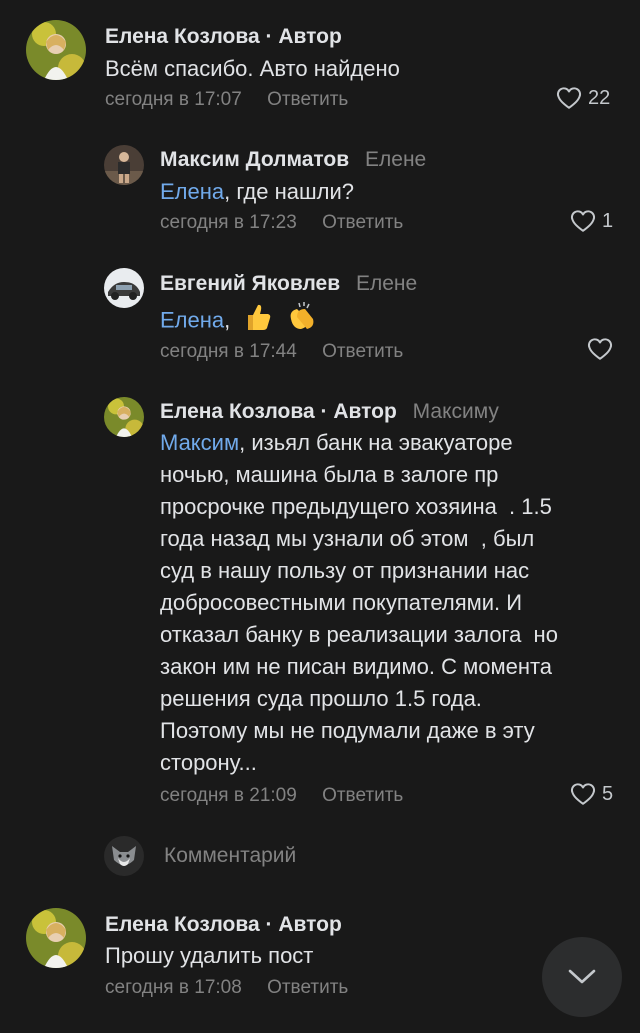 This screenshot has height=1033, width=640. What do you see at coordinates (227, 320) in the screenshot?
I see `comment-text: ,` at bounding box center [227, 320].